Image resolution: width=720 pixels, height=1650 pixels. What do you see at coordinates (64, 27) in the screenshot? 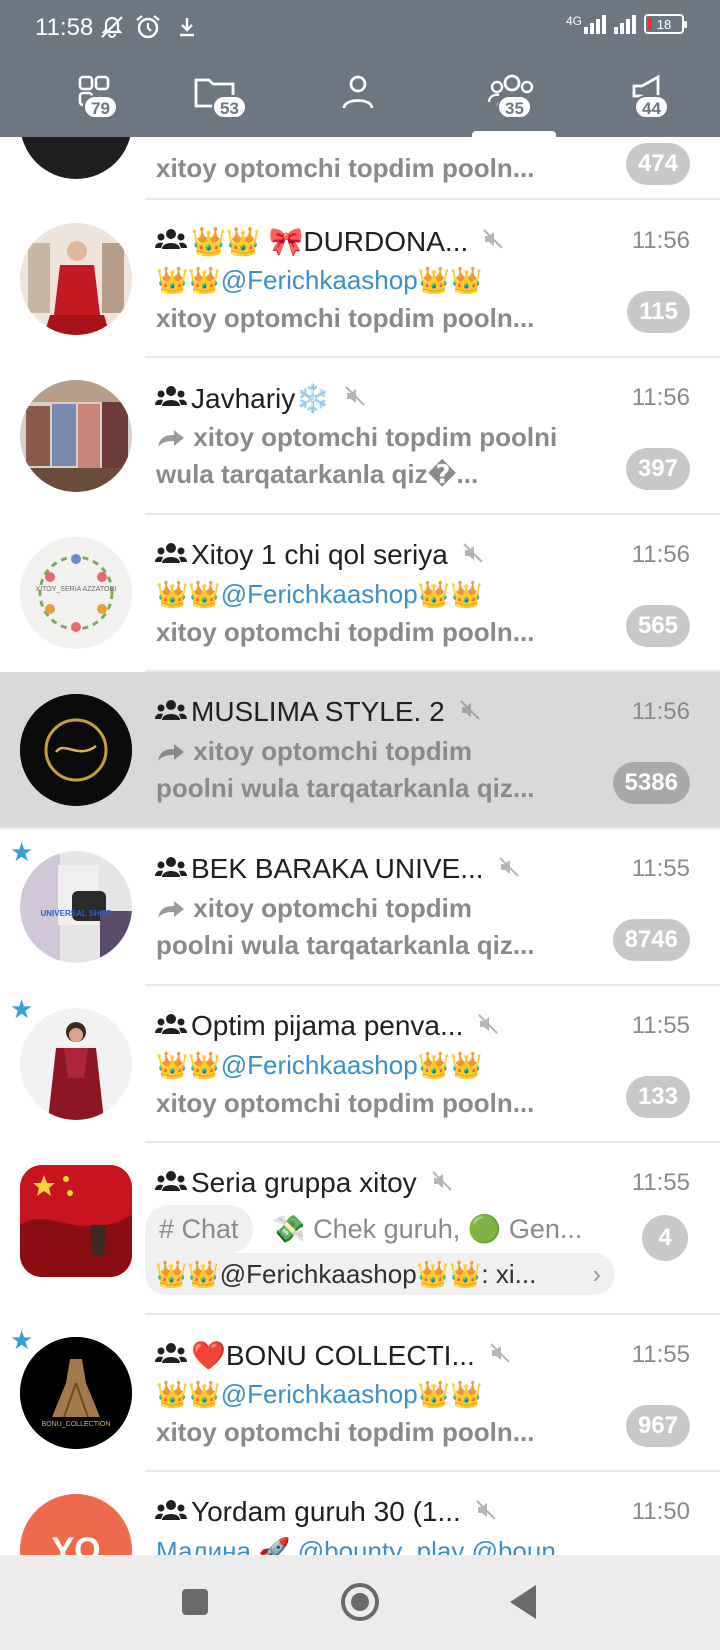
I see `status-time: 11:58` at bounding box center [64, 27].